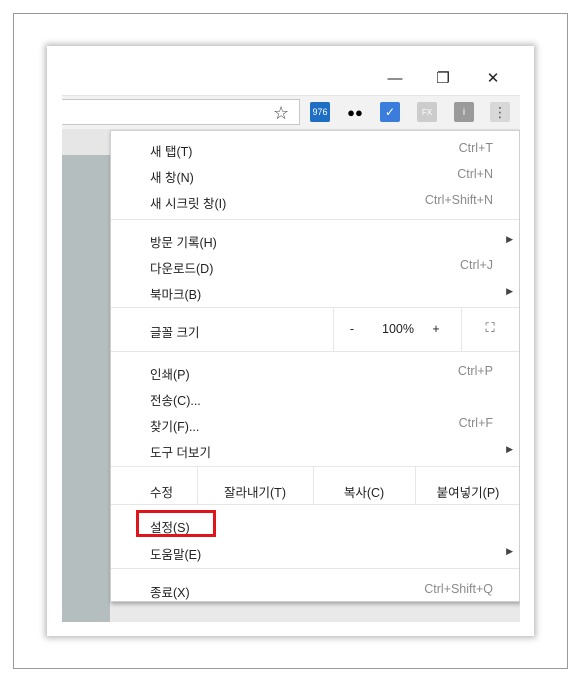  What do you see at coordinates (436, 329) in the screenshot?
I see `zoom-in-button: +` at bounding box center [436, 329].